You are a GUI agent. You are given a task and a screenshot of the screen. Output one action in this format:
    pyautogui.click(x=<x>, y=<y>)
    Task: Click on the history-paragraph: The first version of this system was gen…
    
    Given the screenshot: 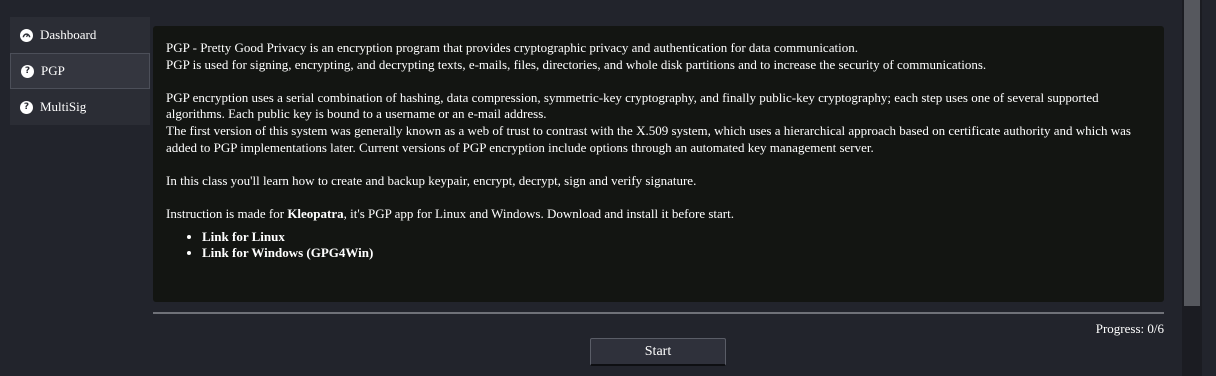 What is the action you would take?
    pyautogui.click(x=648, y=138)
    